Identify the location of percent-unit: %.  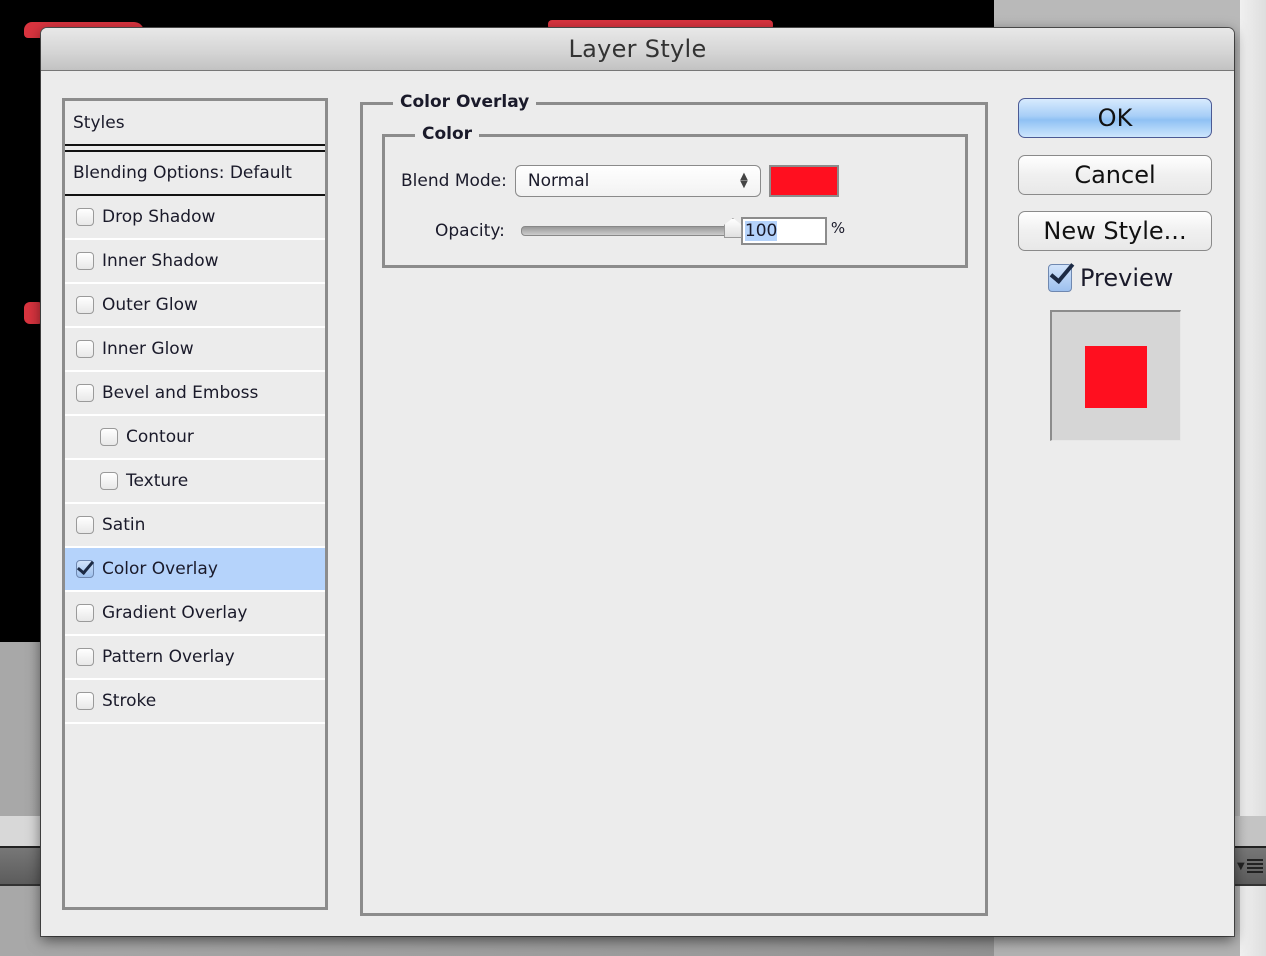
(838, 228).